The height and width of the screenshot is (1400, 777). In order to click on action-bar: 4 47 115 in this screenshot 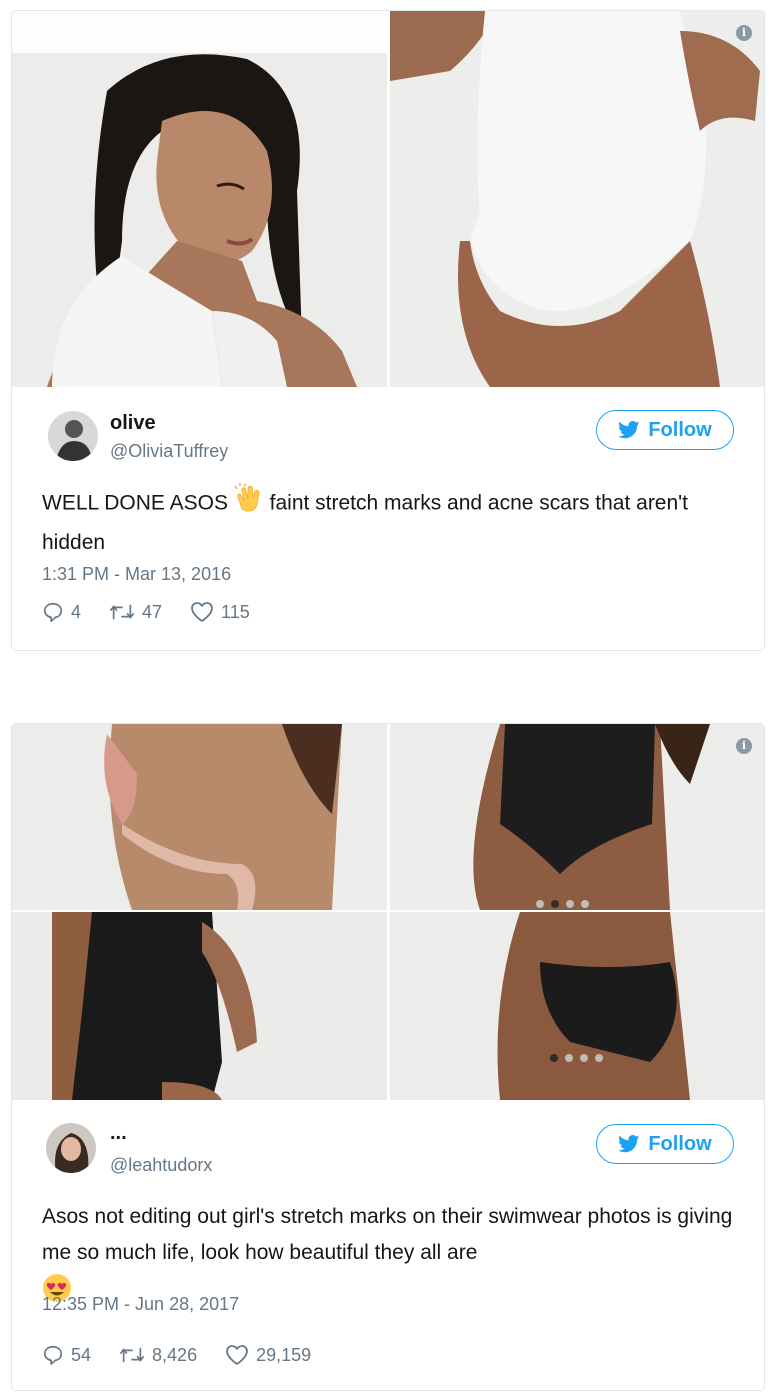, I will do `click(160, 612)`.